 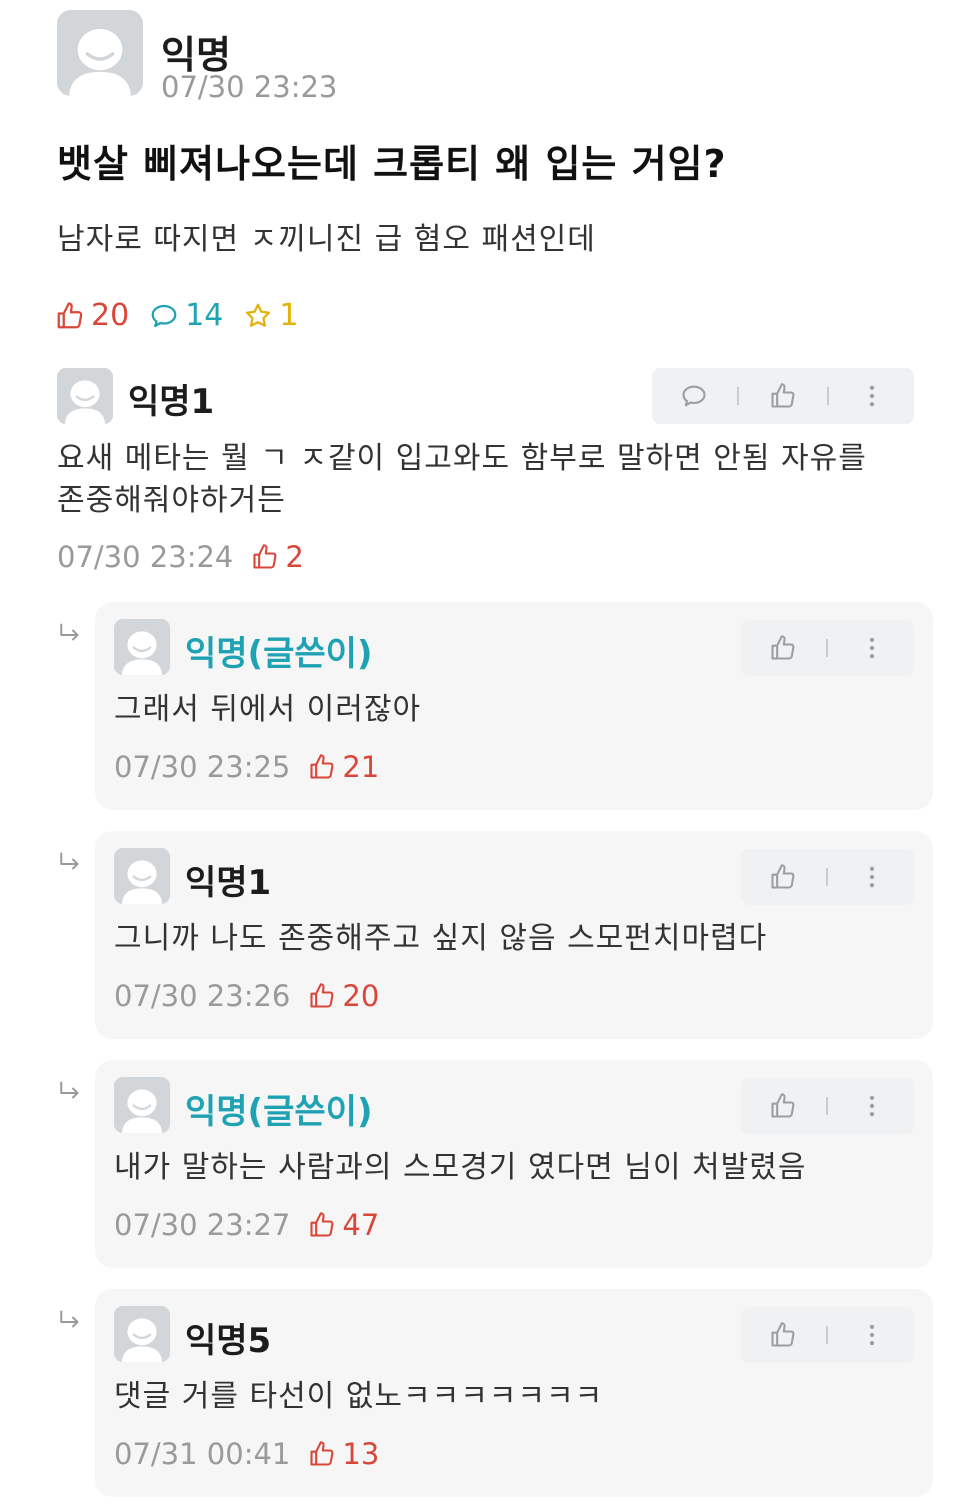 I want to click on comment-like-count: 2, so click(x=277, y=557).